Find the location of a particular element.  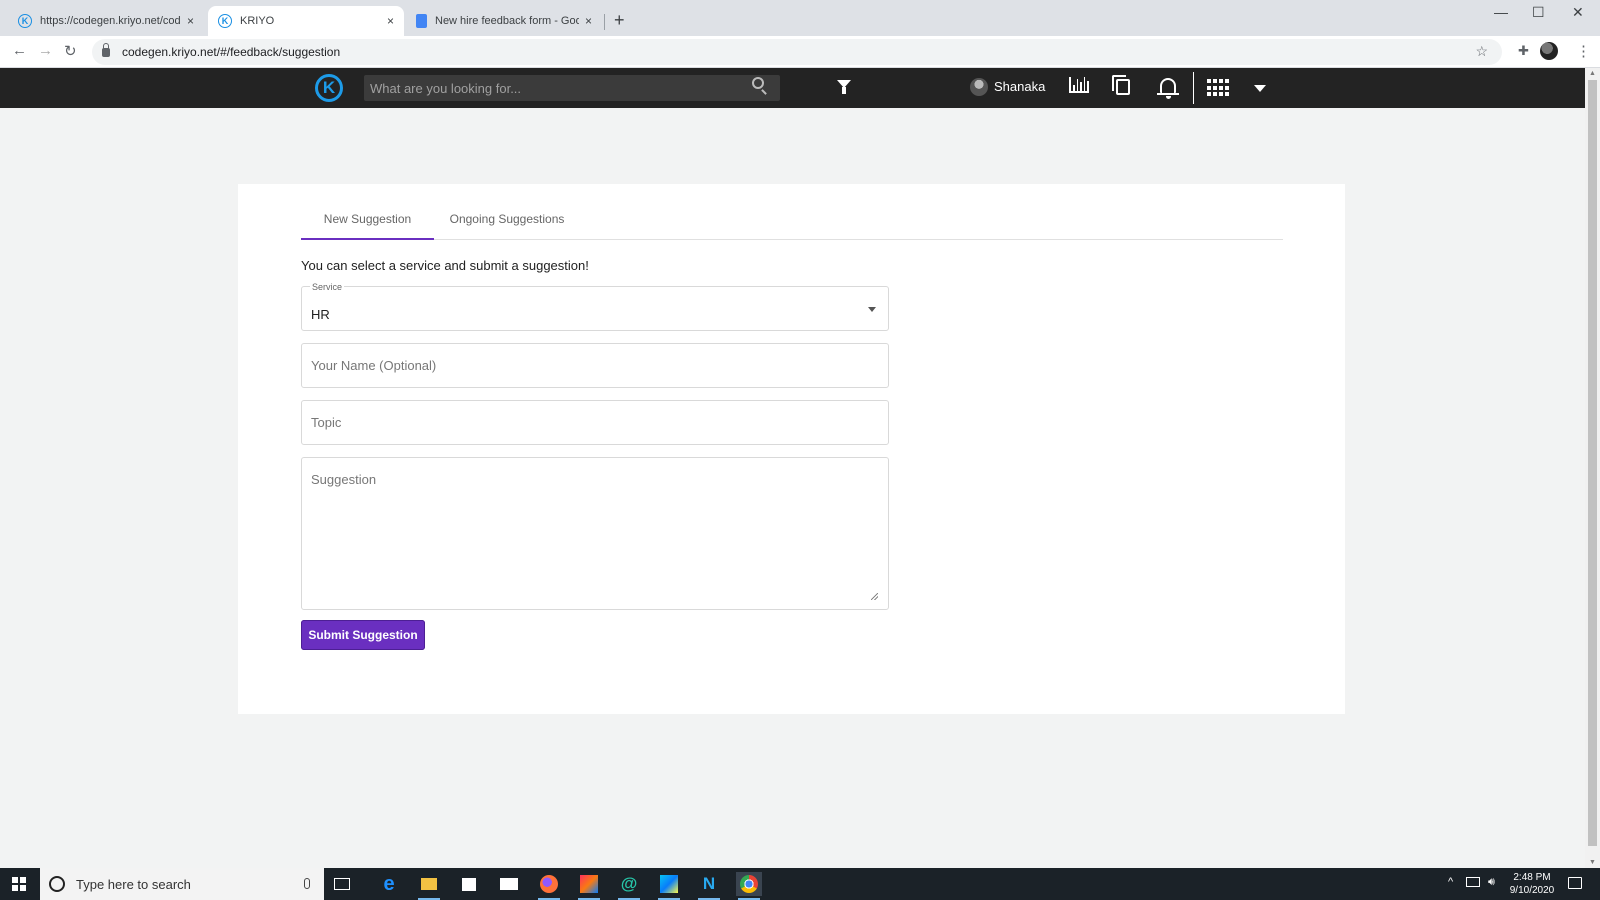

notifications-bell-icon is located at coordinates (1168, 88).